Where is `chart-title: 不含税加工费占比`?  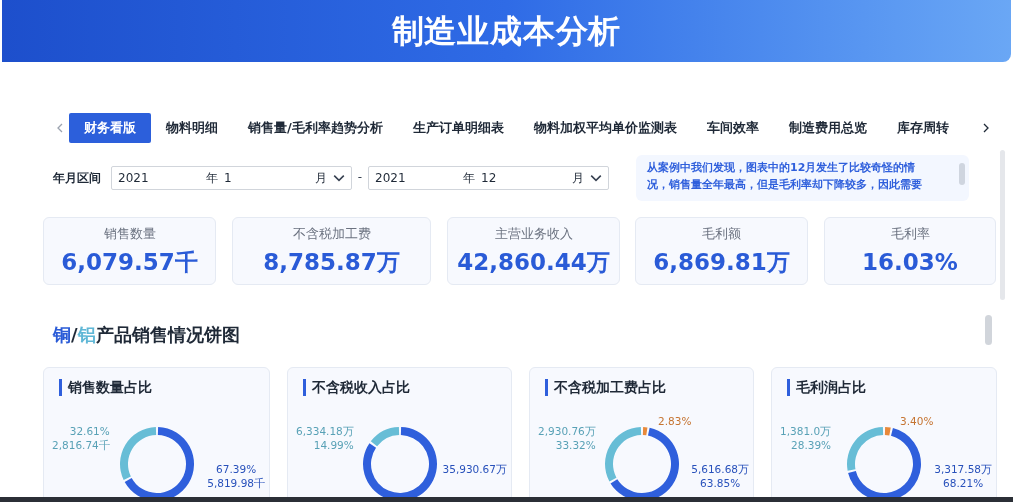 chart-title: 不含税加工费占比 is located at coordinates (610, 387).